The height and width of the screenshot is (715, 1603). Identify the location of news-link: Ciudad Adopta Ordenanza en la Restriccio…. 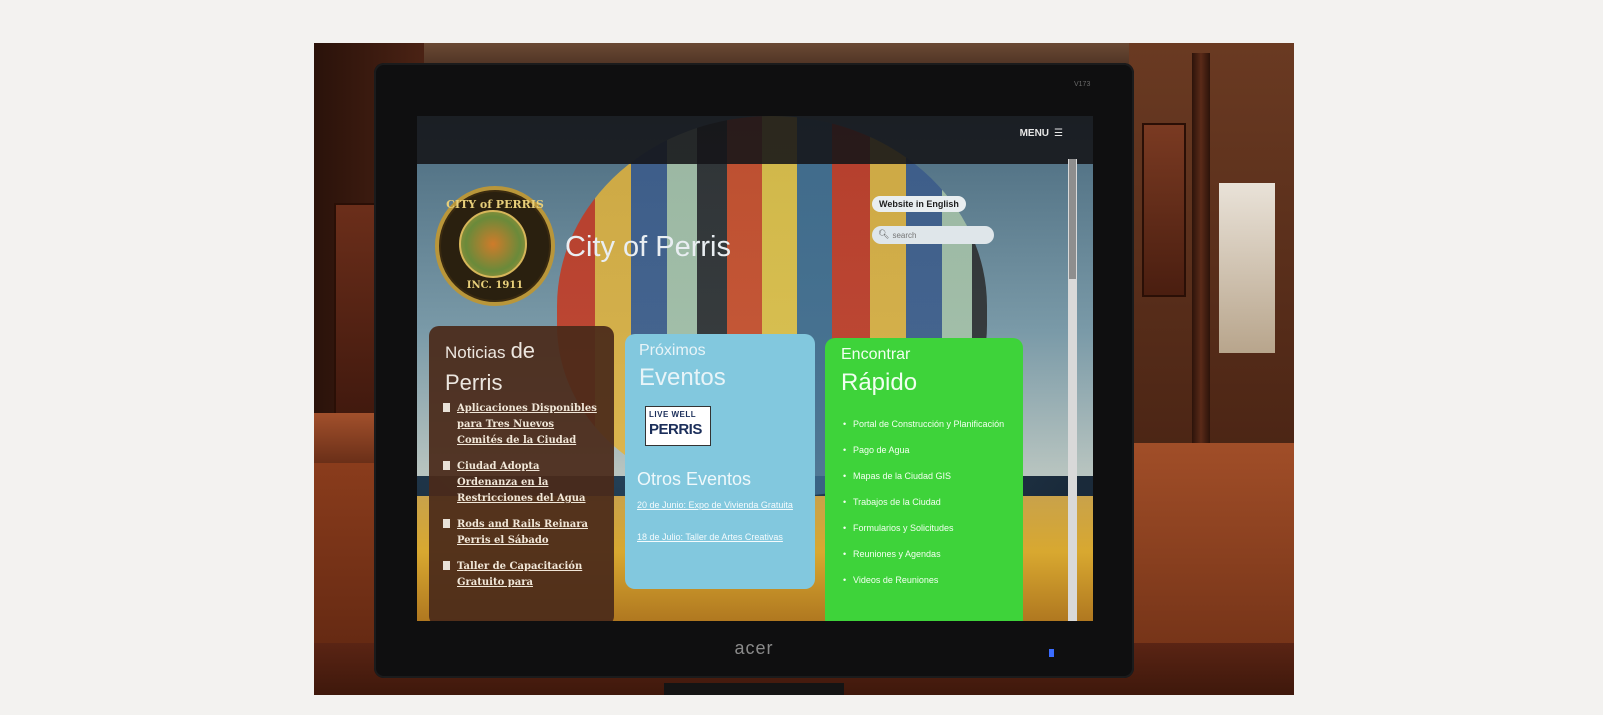
(530, 483).